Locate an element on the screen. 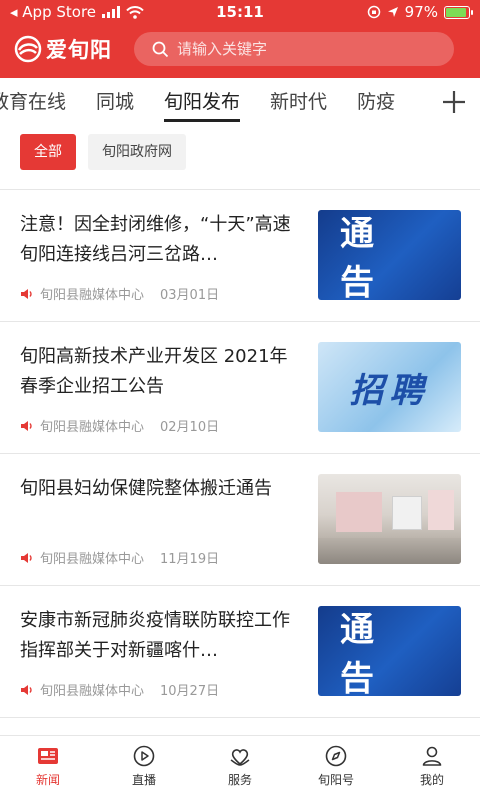 Image resolution: width=480 pixels, height=800 pixels. news-meta: 旬阳县融媒体中心 10月27日 is located at coordinates (119, 689).